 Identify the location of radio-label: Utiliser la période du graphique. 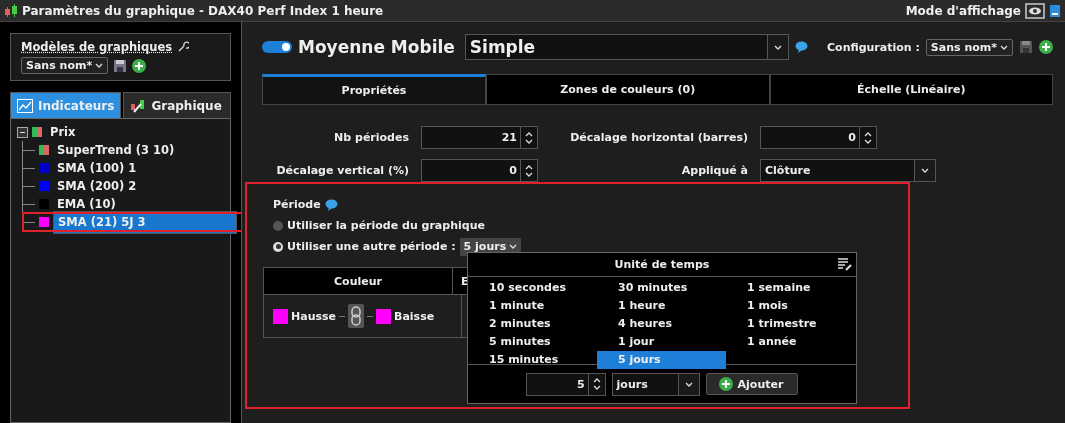
(386, 225).